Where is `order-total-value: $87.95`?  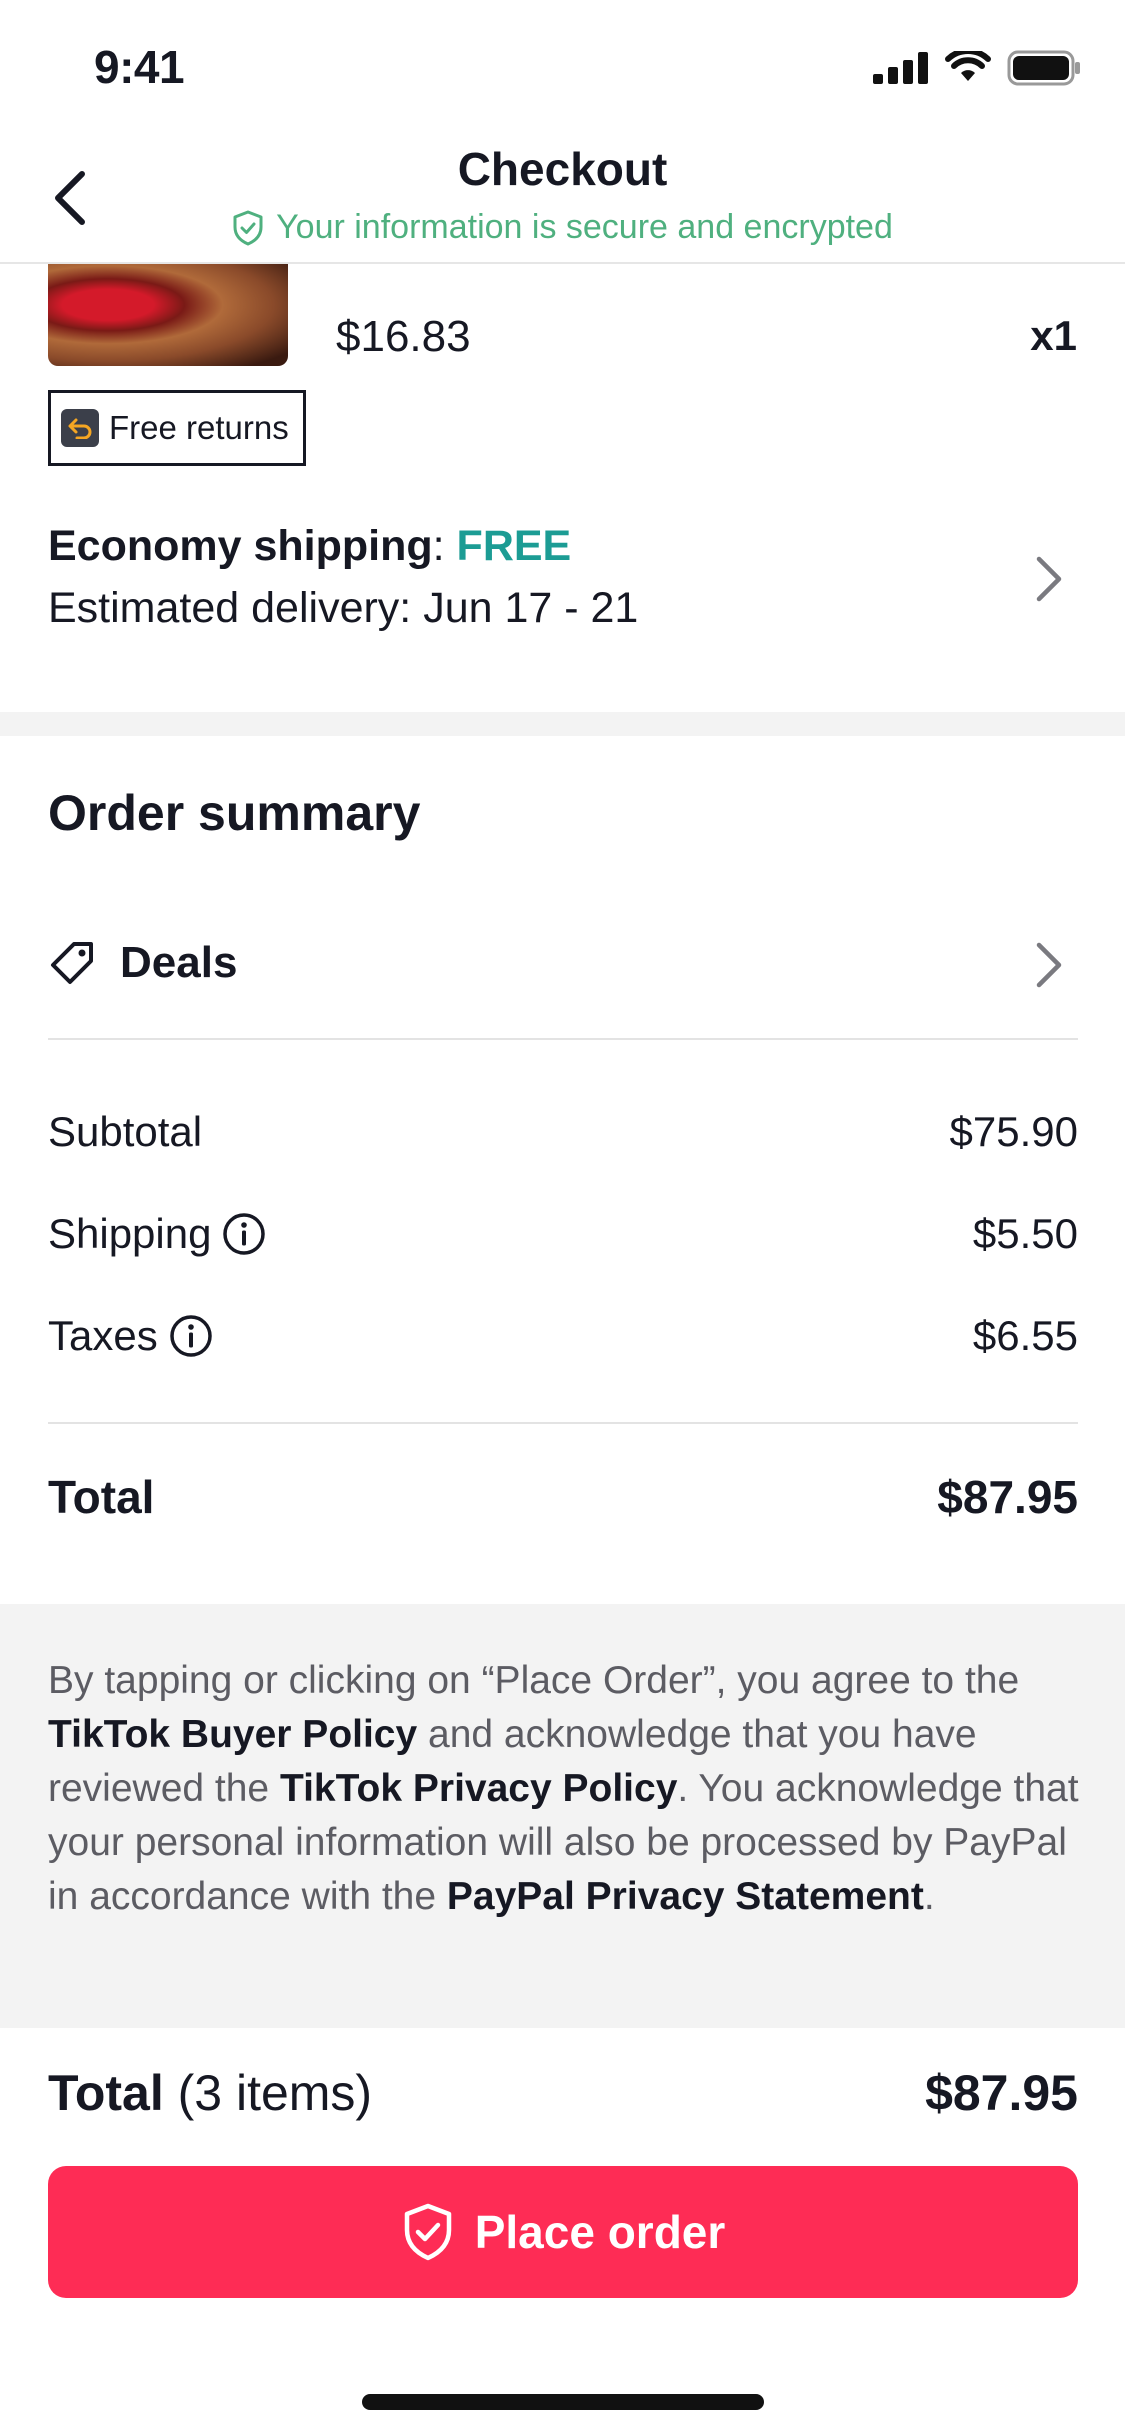
order-total-value: $87.95 is located at coordinates (1007, 1497).